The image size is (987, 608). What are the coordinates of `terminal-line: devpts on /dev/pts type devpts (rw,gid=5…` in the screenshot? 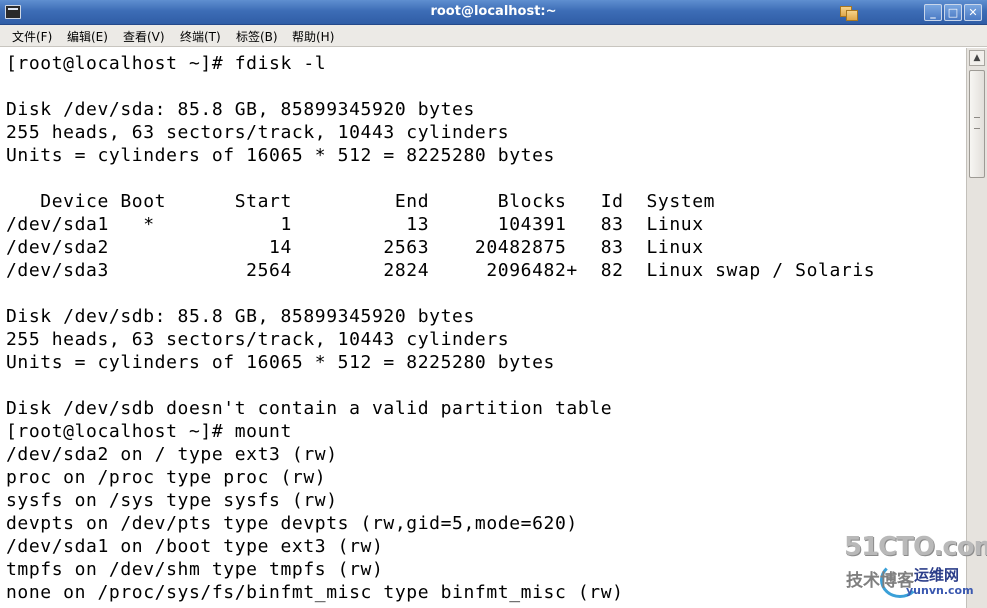 It's located at (292, 523).